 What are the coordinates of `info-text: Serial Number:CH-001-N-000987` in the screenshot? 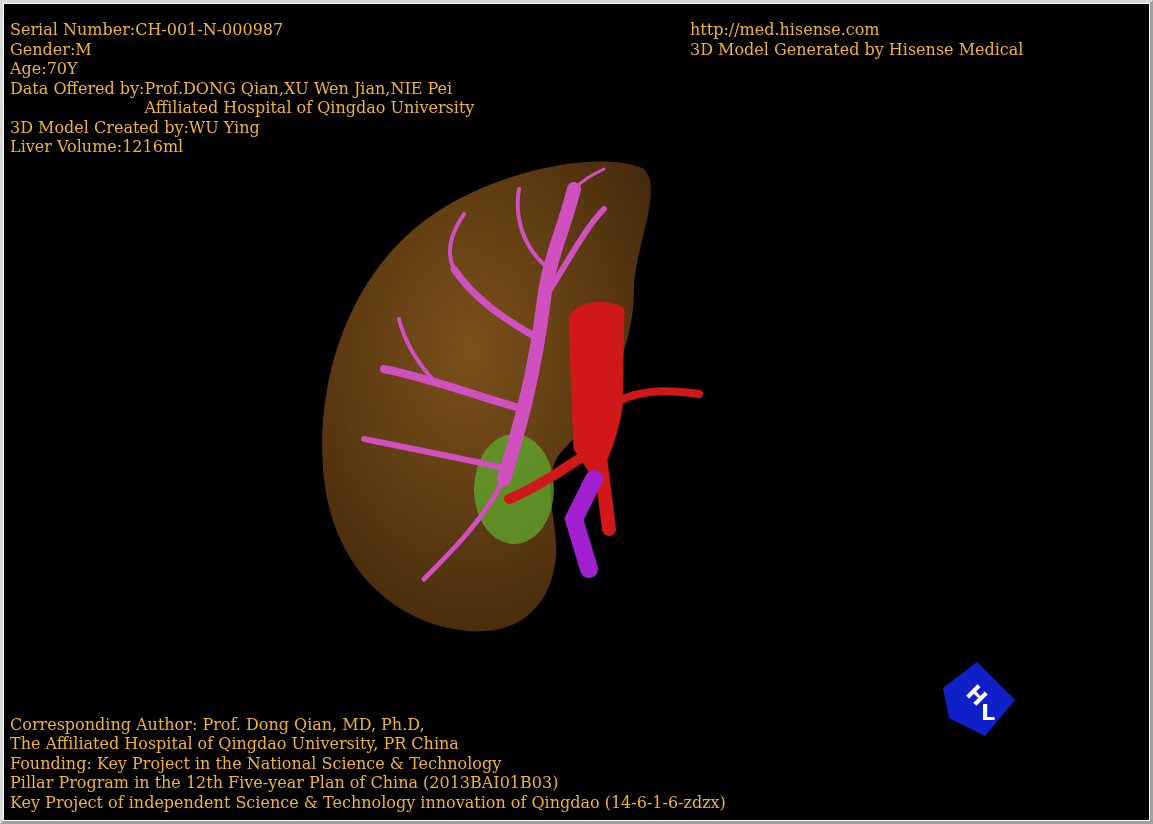 It's located at (147, 30).